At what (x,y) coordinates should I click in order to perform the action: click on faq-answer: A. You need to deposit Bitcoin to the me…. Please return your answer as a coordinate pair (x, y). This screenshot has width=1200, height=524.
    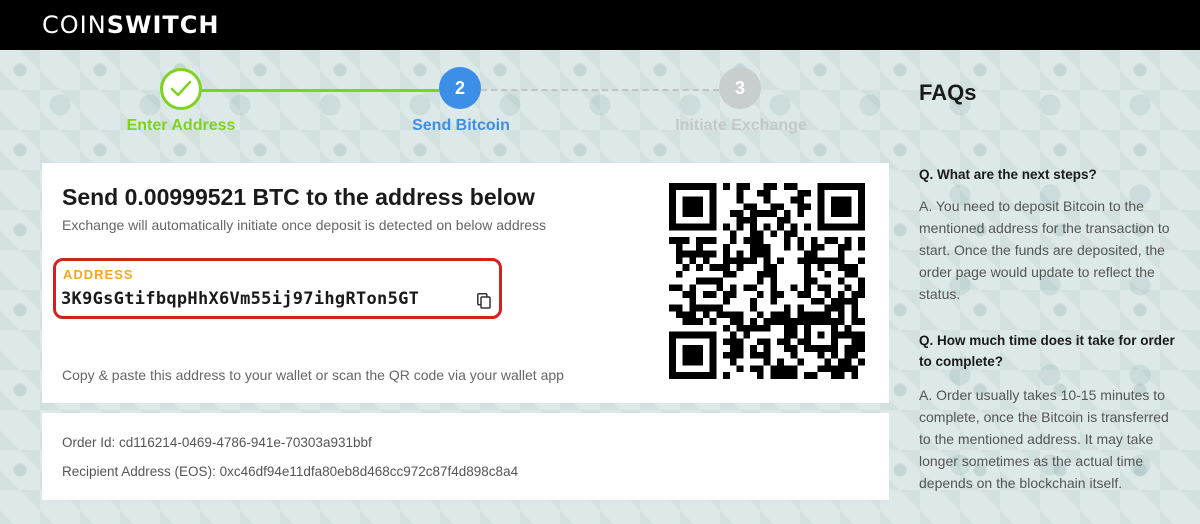
    Looking at the image, I should click on (1044, 250).